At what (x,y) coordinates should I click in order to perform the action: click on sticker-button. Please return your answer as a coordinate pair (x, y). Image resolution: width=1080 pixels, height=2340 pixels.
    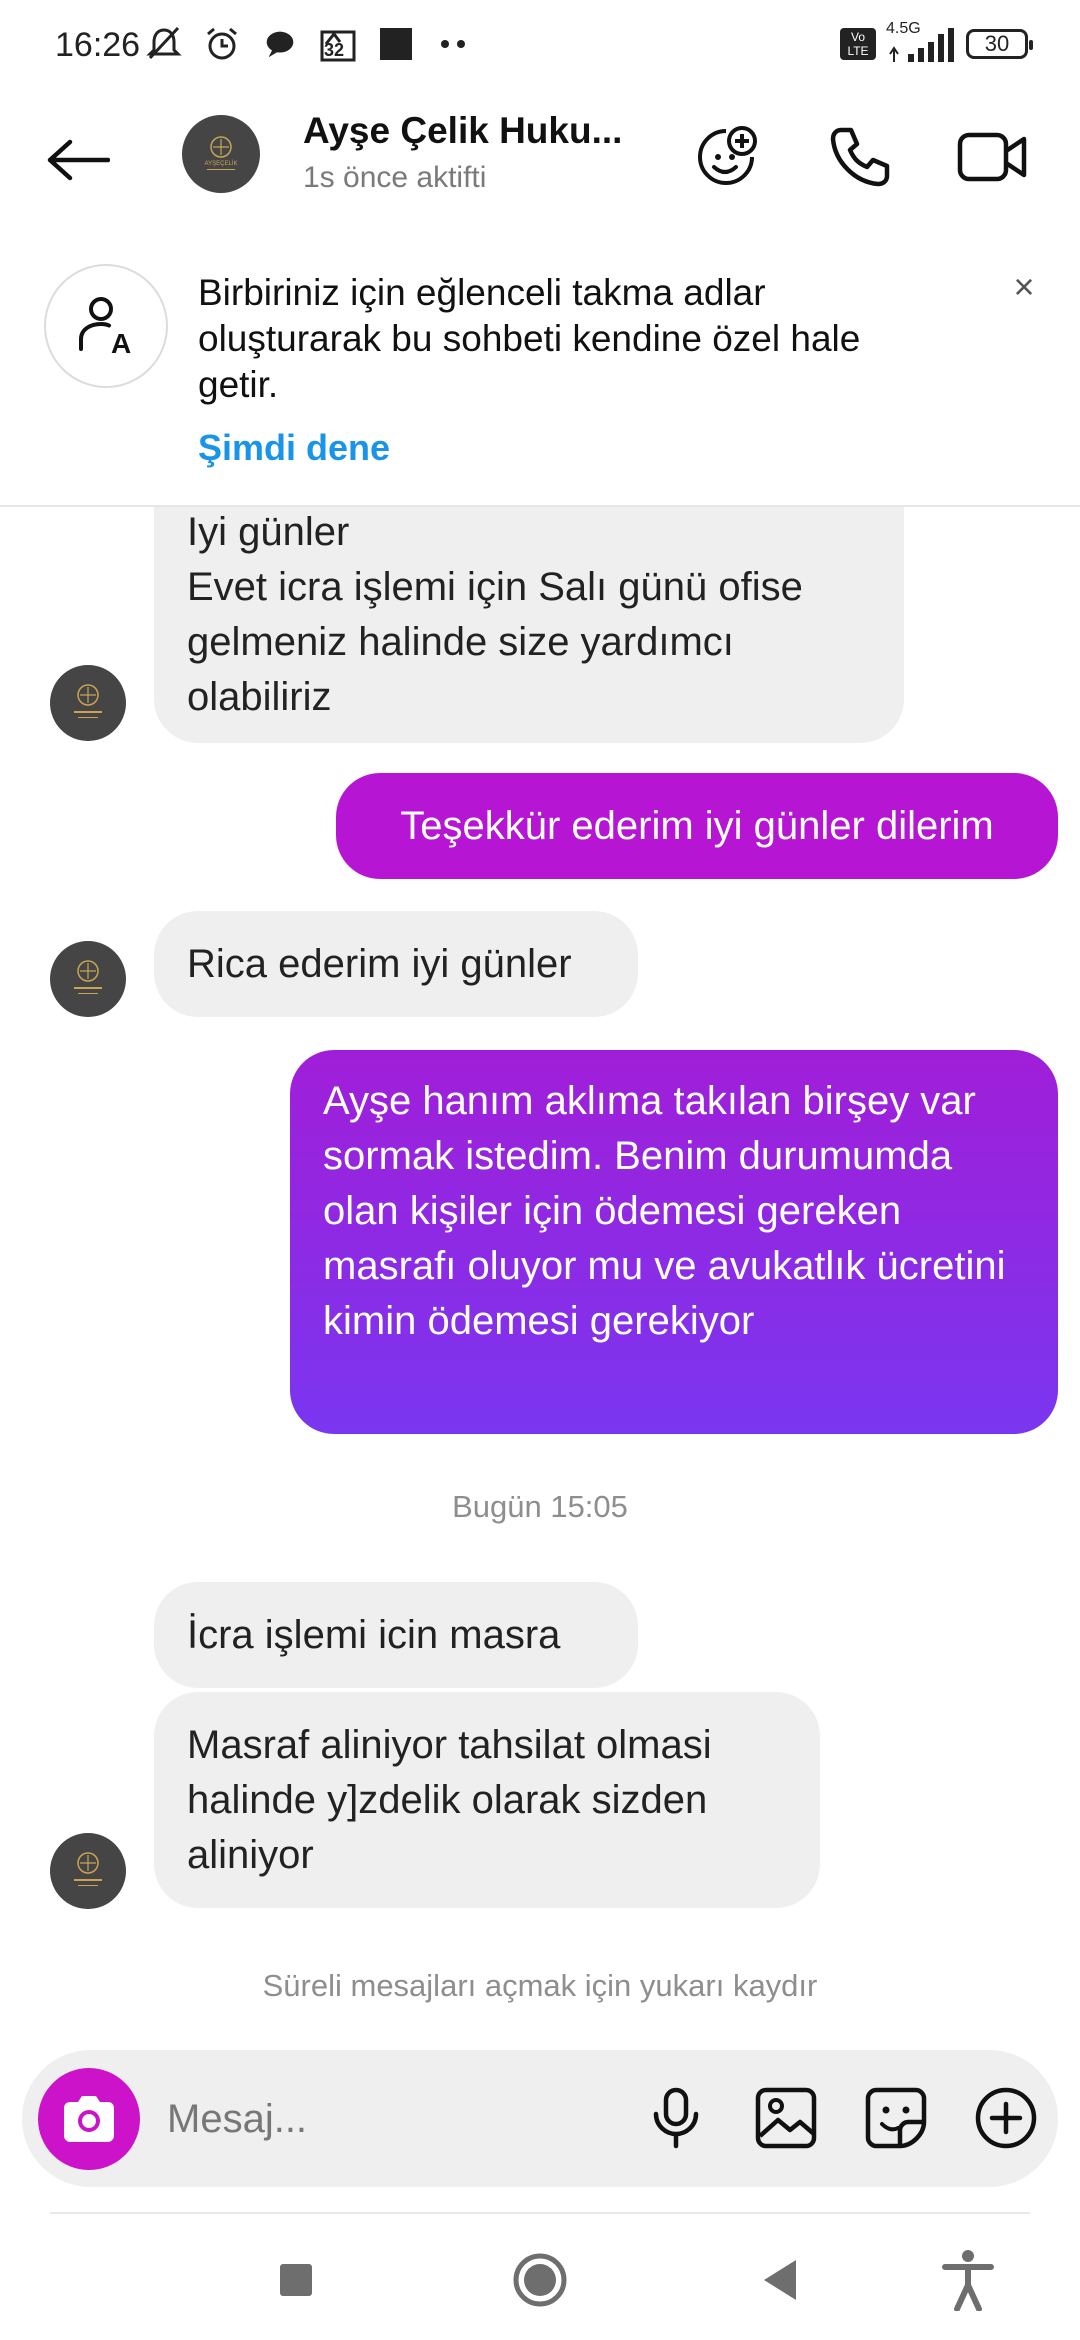
    Looking at the image, I should click on (896, 2118).